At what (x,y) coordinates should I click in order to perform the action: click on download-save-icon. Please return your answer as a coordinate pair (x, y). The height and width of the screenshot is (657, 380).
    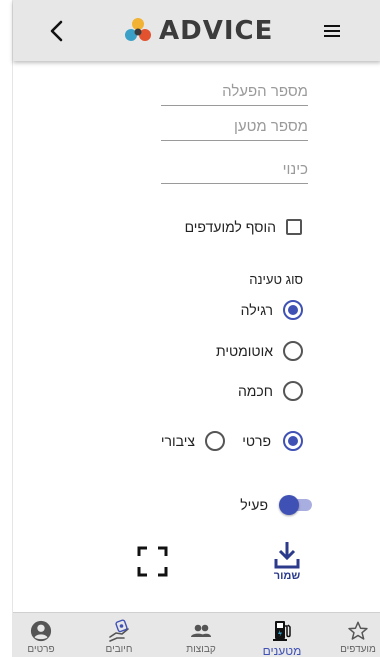
    Looking at the image, I should click on (287, 555).